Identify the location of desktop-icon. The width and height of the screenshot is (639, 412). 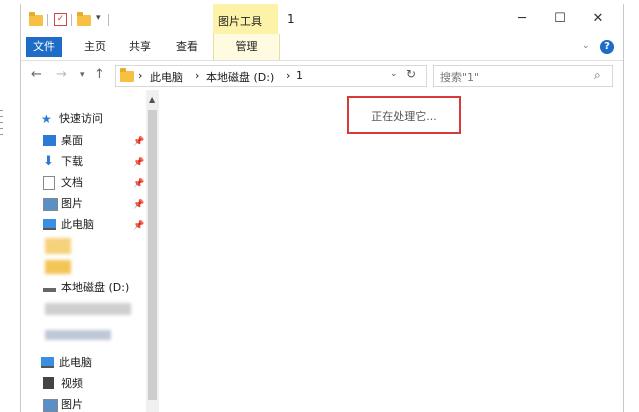
(49, 140).